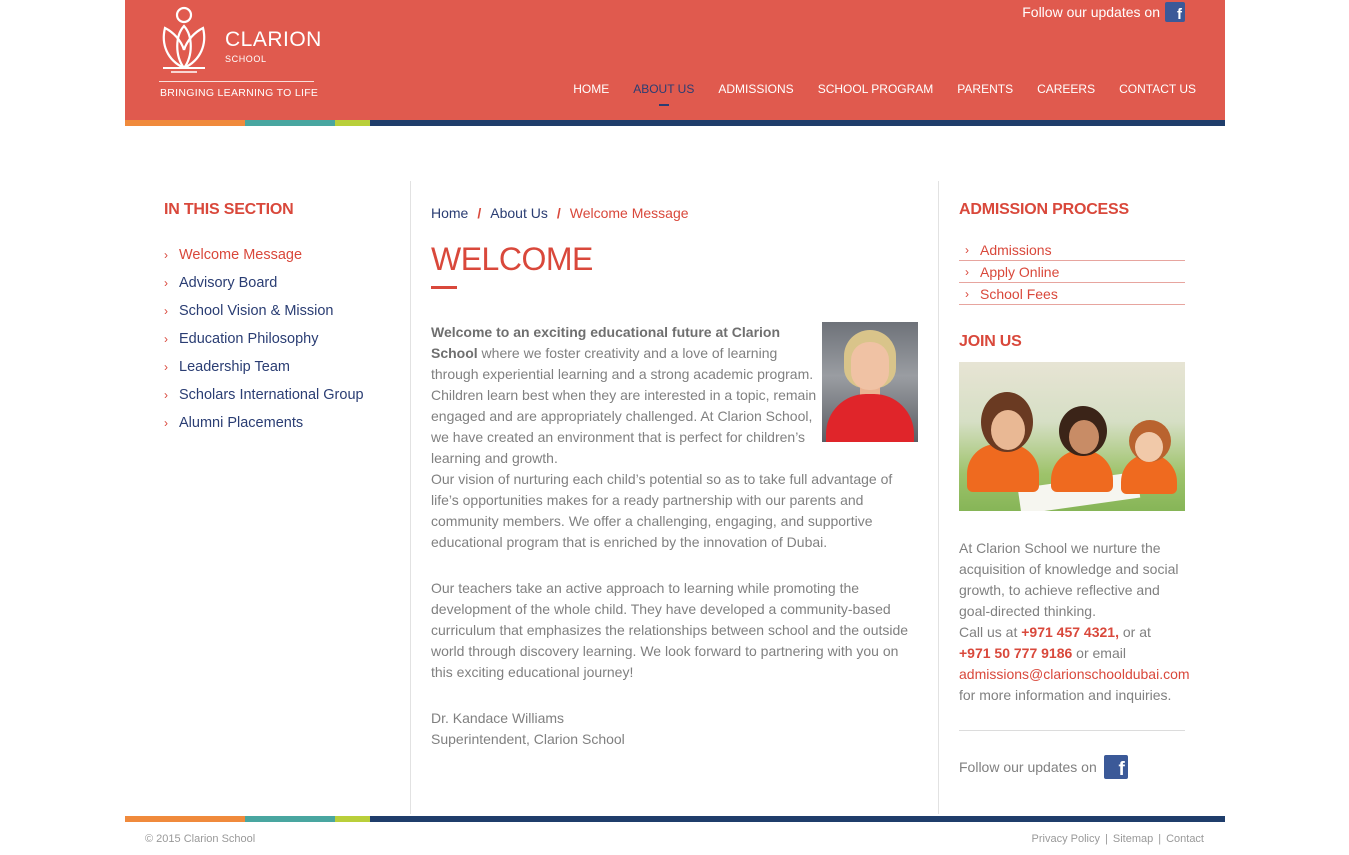  Describe the element at coordinates (498, 718) in the screenshot. I see `signature-name: Dr. Kandace Williams` at that location.